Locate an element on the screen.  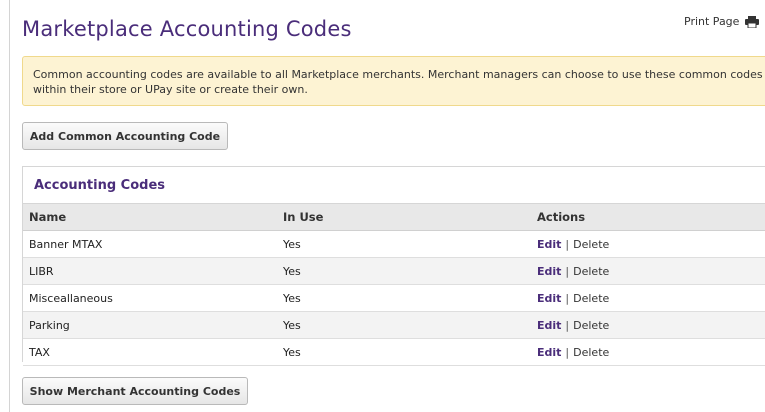
add-common-accounting-code-button: Add Common Accounting Code is located at coordinates (125, 136).